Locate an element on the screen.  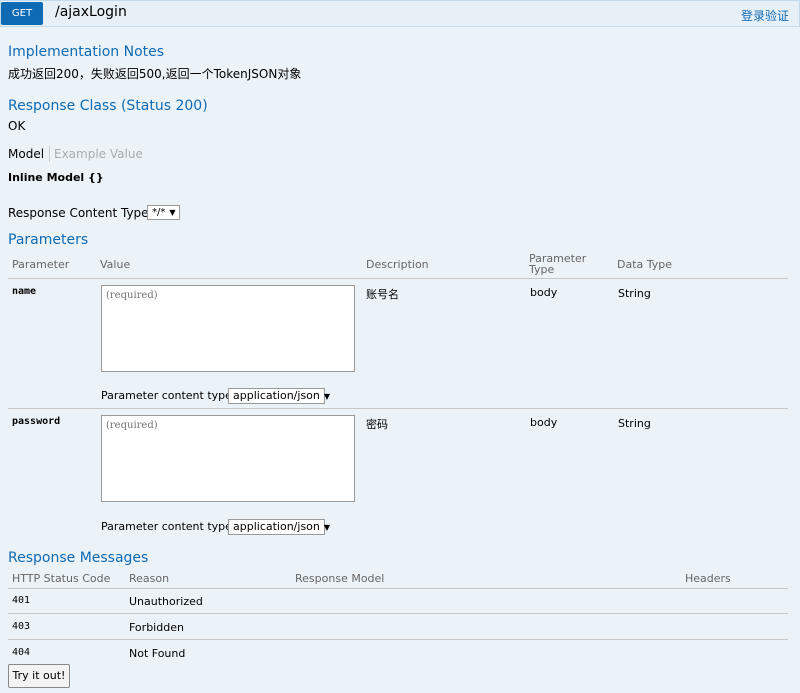
response-content-type-select: */* ▼ is located at coordinates (163, 212).